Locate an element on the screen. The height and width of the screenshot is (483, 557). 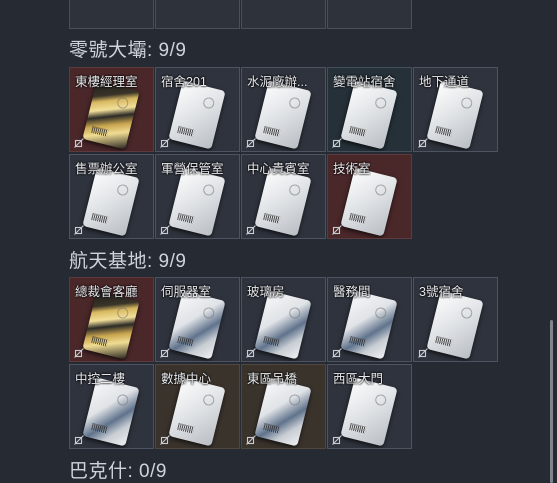
keycard-slot: 東區吊橋 is located at coordinates (283, 406).